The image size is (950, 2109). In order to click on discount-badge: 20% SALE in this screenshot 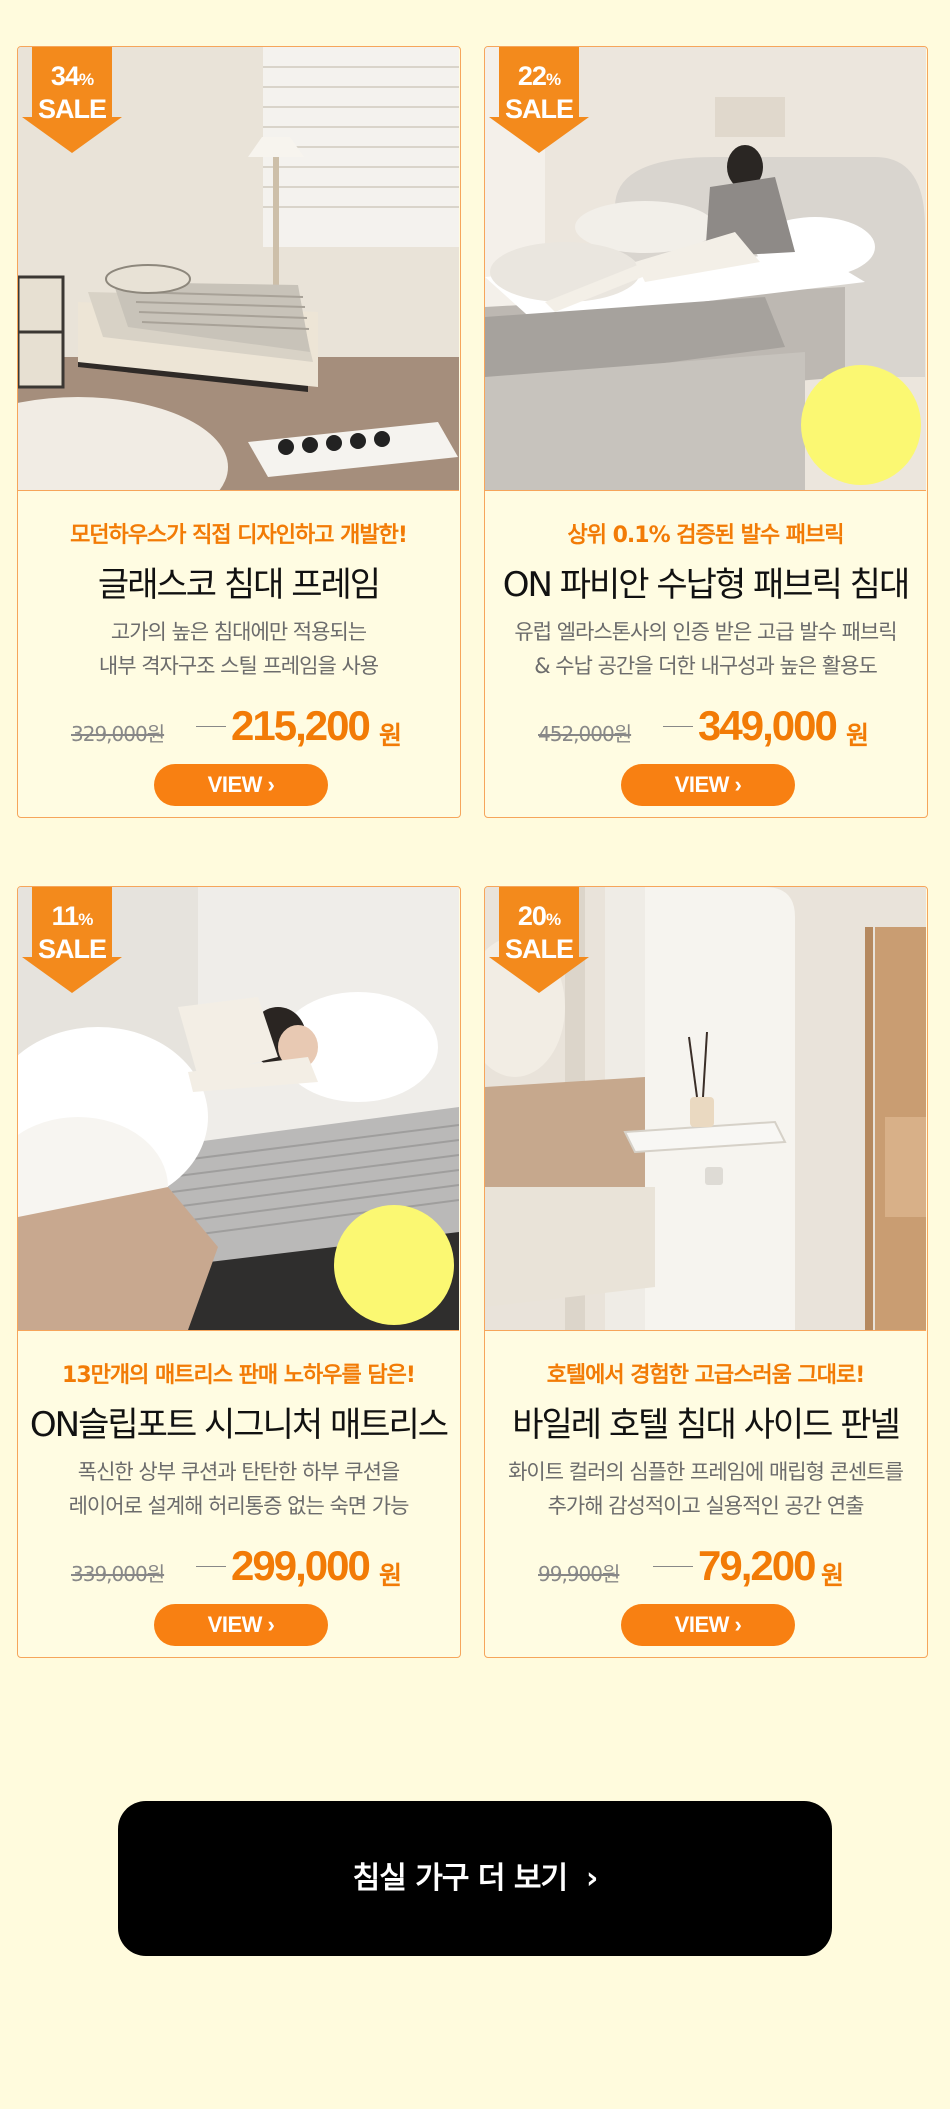, I will do `click(539, 940)`.